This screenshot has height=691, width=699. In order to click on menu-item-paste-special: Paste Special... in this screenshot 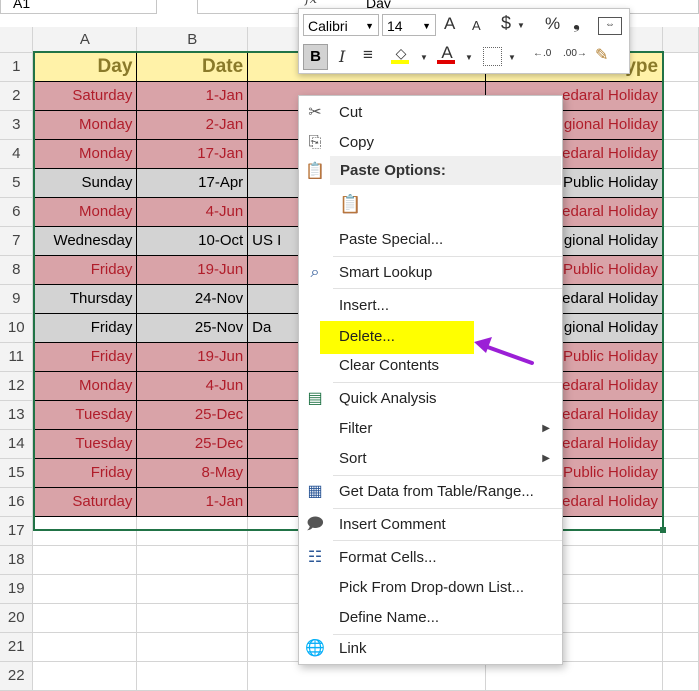, I will do `click(430, 240)`.